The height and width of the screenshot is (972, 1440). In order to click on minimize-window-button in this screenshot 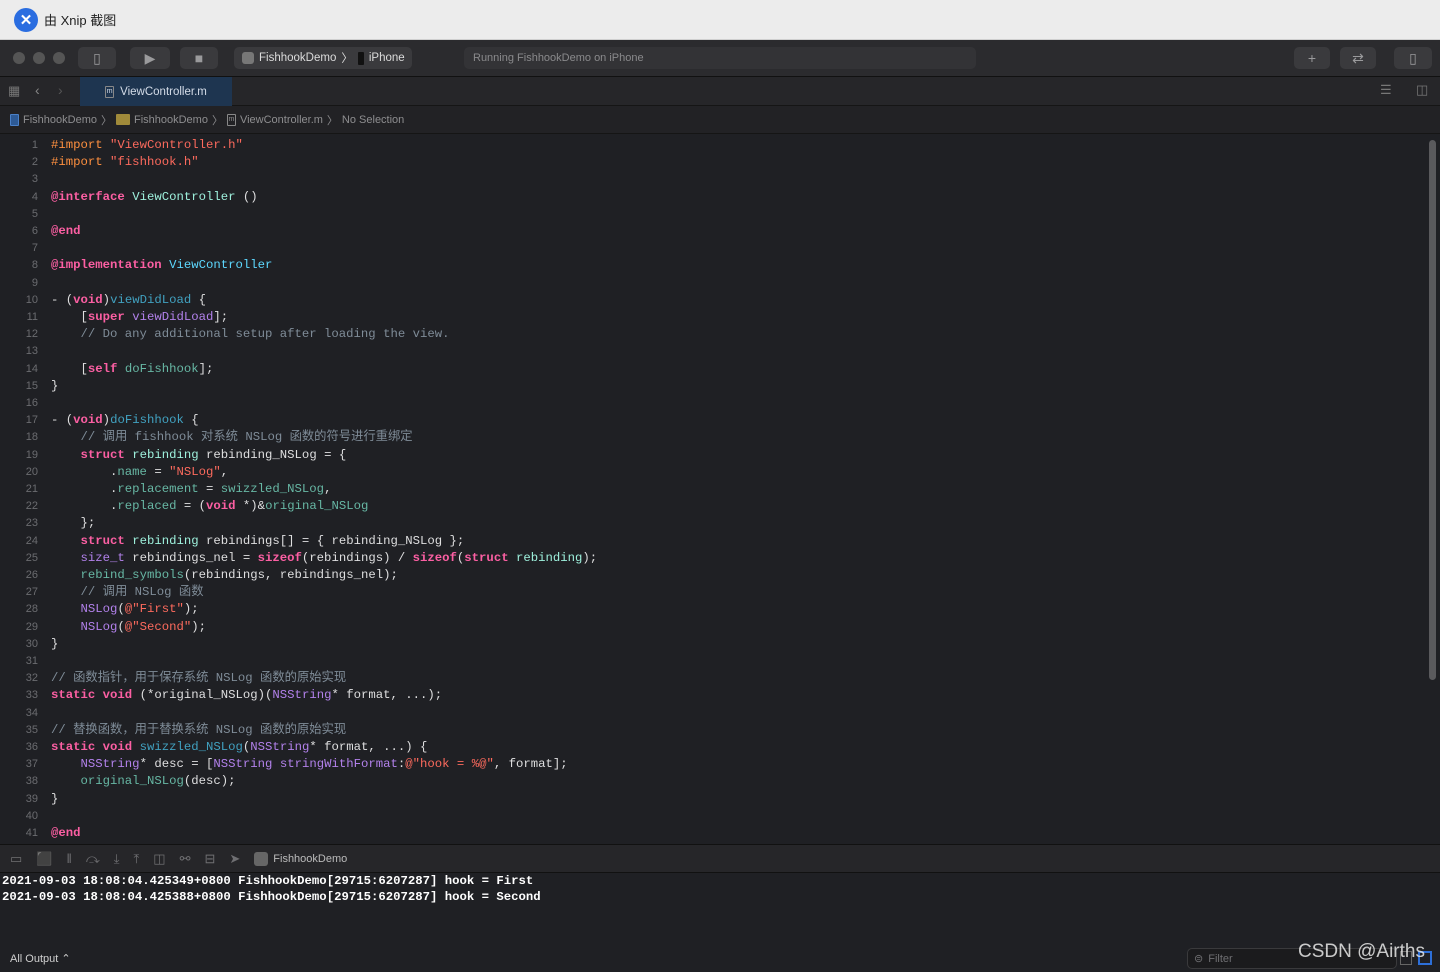, I will do `click(39, 58)`.